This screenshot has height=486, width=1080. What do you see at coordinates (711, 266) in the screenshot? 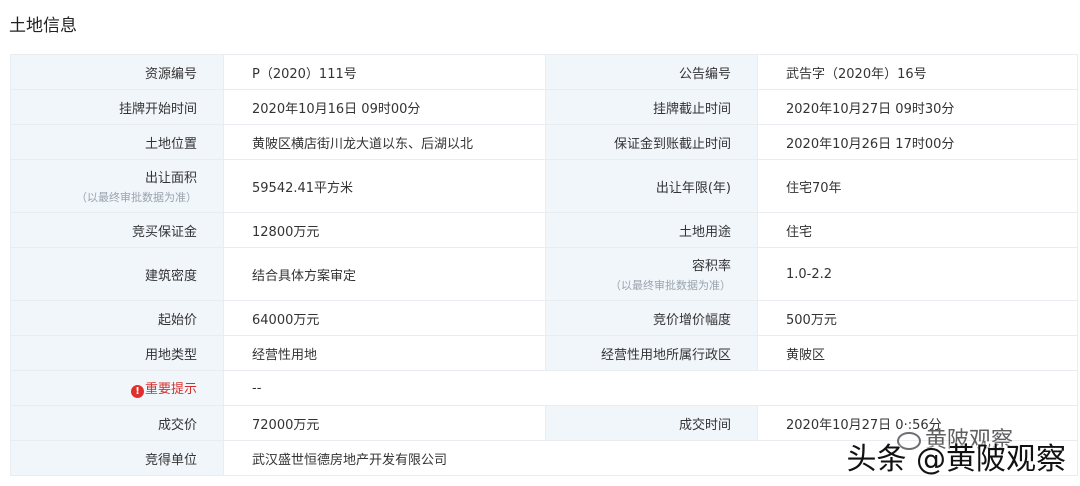
I see `plot-ratio-label: 容积率` at bounding box center [711, 266].